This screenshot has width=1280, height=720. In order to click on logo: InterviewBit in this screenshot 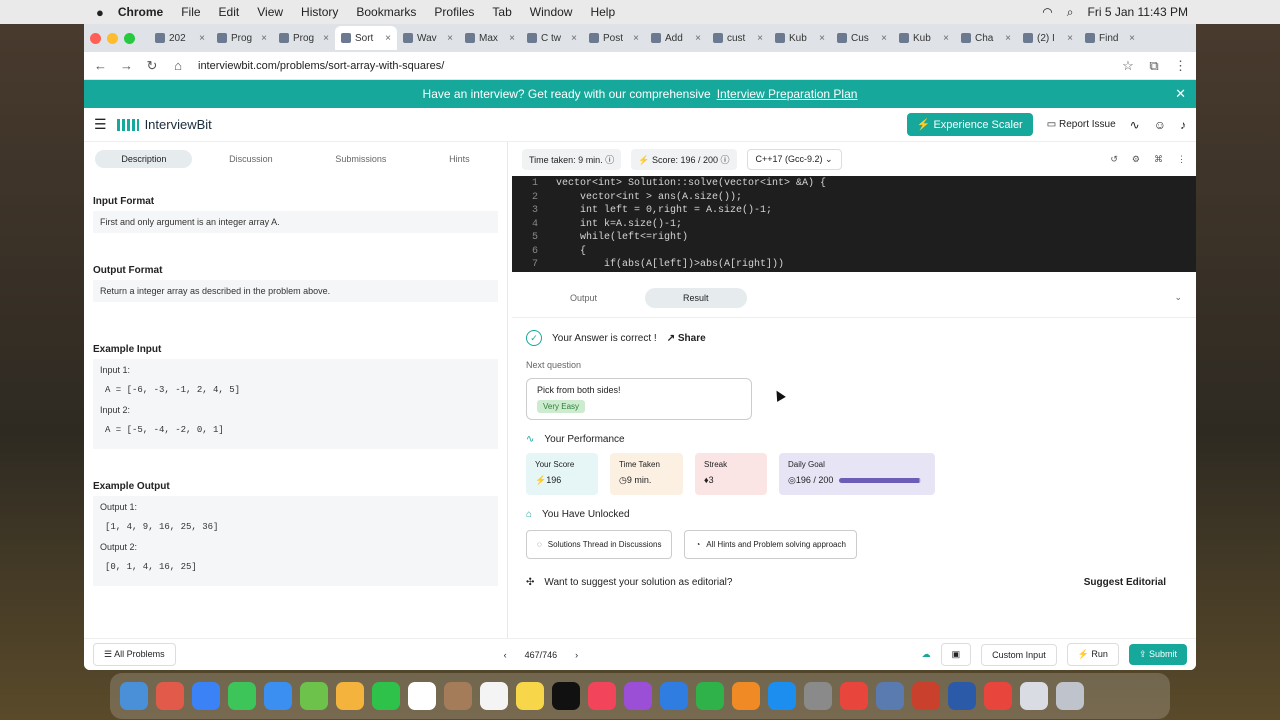, I will do `click(164, 124)`.